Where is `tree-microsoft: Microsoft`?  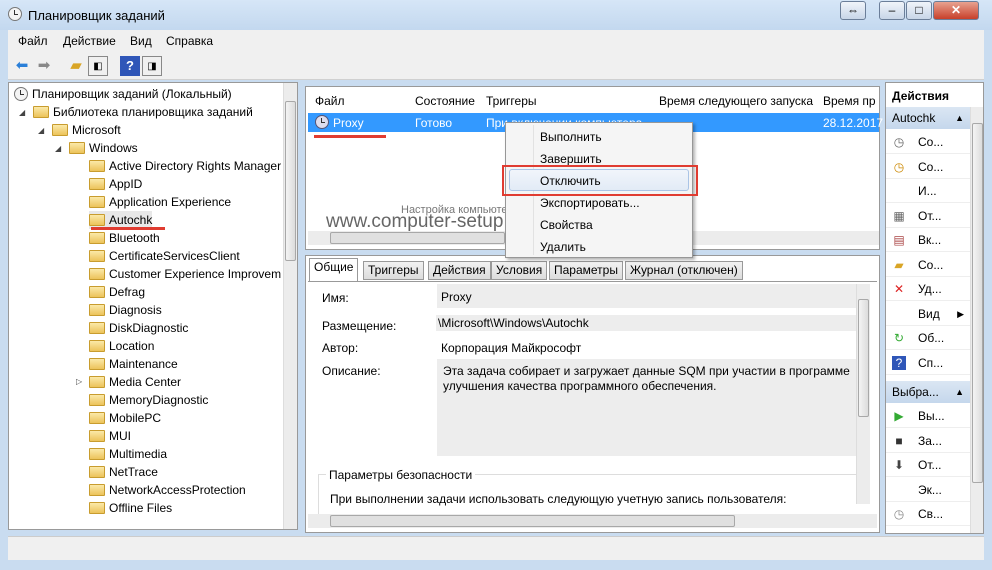 tree-microsoft: Microsoft is located at coordinates (86, 130).